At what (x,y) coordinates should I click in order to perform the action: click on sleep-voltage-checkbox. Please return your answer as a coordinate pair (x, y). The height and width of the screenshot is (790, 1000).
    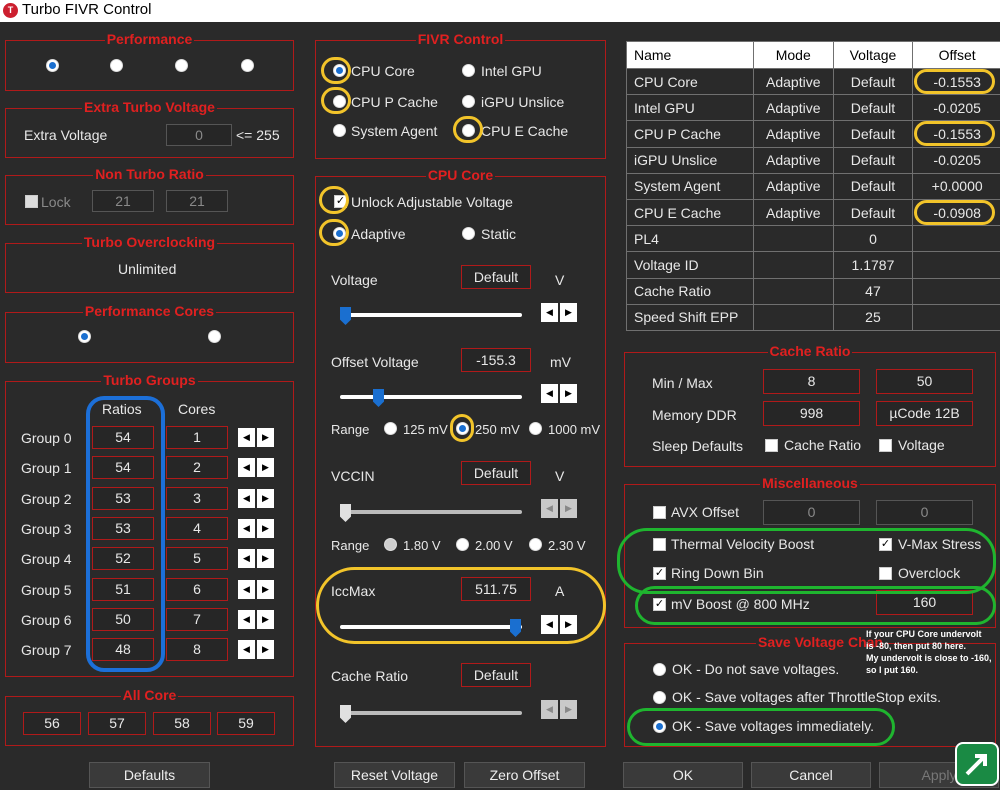
    Looking at the image, I should click on (885, 445).